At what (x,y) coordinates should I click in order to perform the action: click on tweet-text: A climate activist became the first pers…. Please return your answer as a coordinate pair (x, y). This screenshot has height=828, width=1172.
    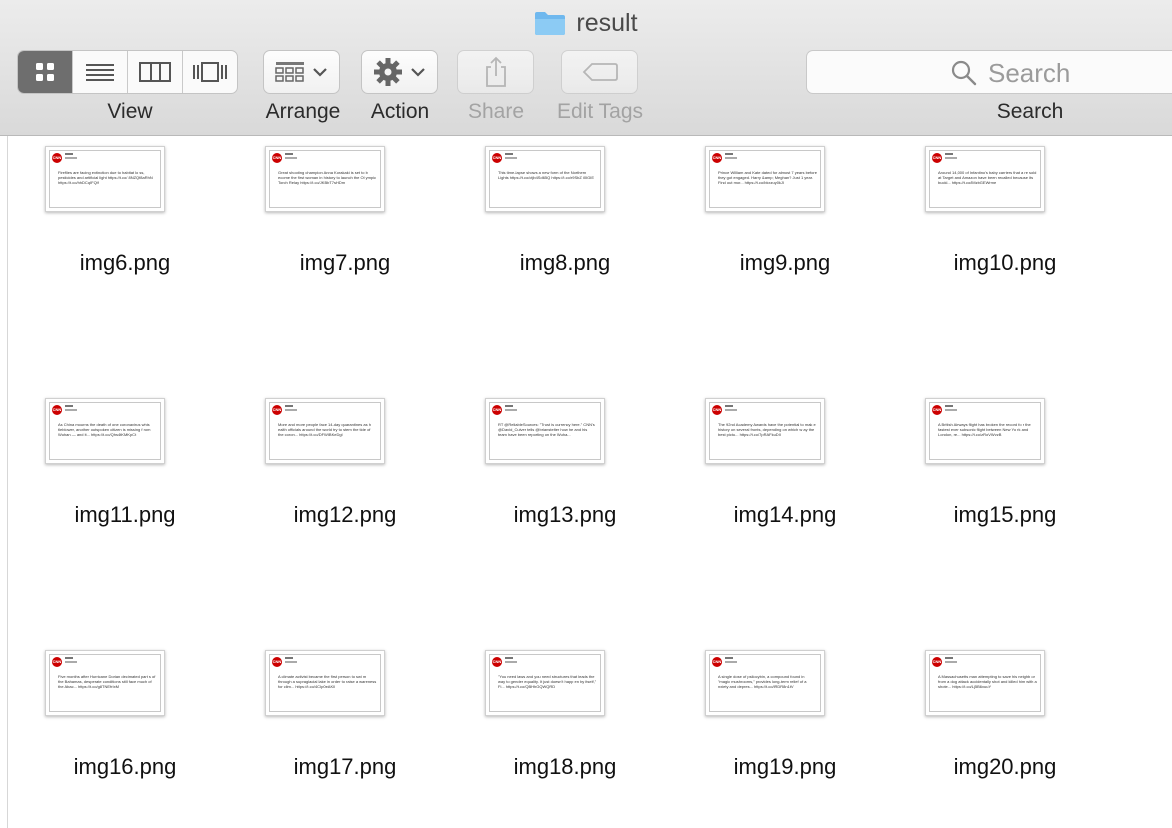
    Looking at the image, I should click on (327, 681).